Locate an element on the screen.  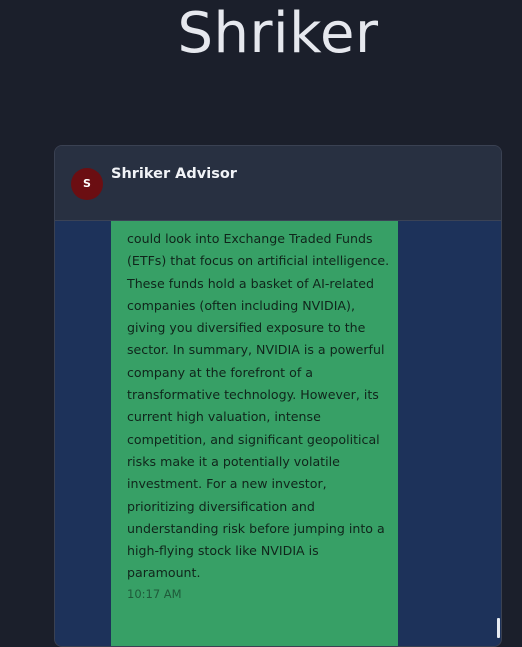
advisor-avatar: S is located at coordinates (87, 184).